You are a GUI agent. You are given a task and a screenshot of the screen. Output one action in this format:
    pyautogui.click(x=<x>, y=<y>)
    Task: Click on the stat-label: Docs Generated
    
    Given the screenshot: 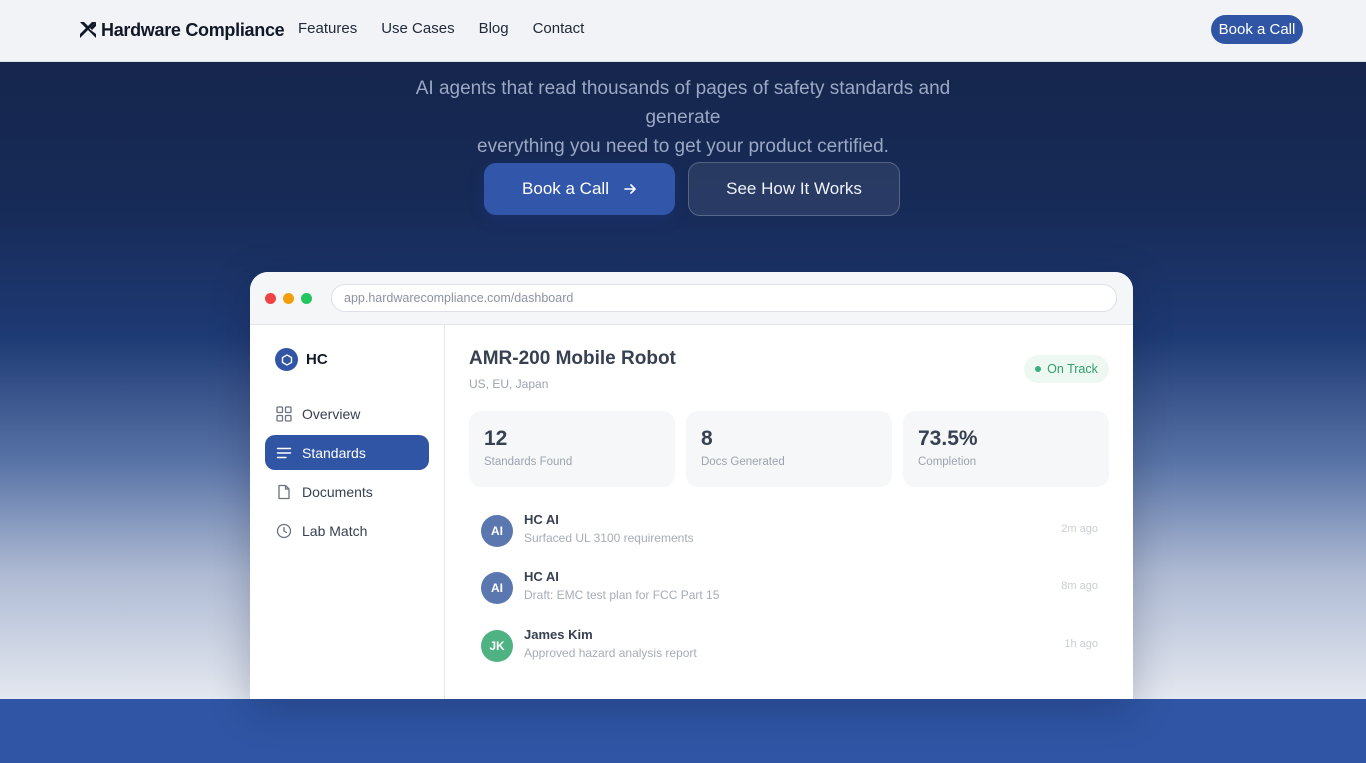 What is the action you would take?
    pyautogui.click(x=743, y=462)
    